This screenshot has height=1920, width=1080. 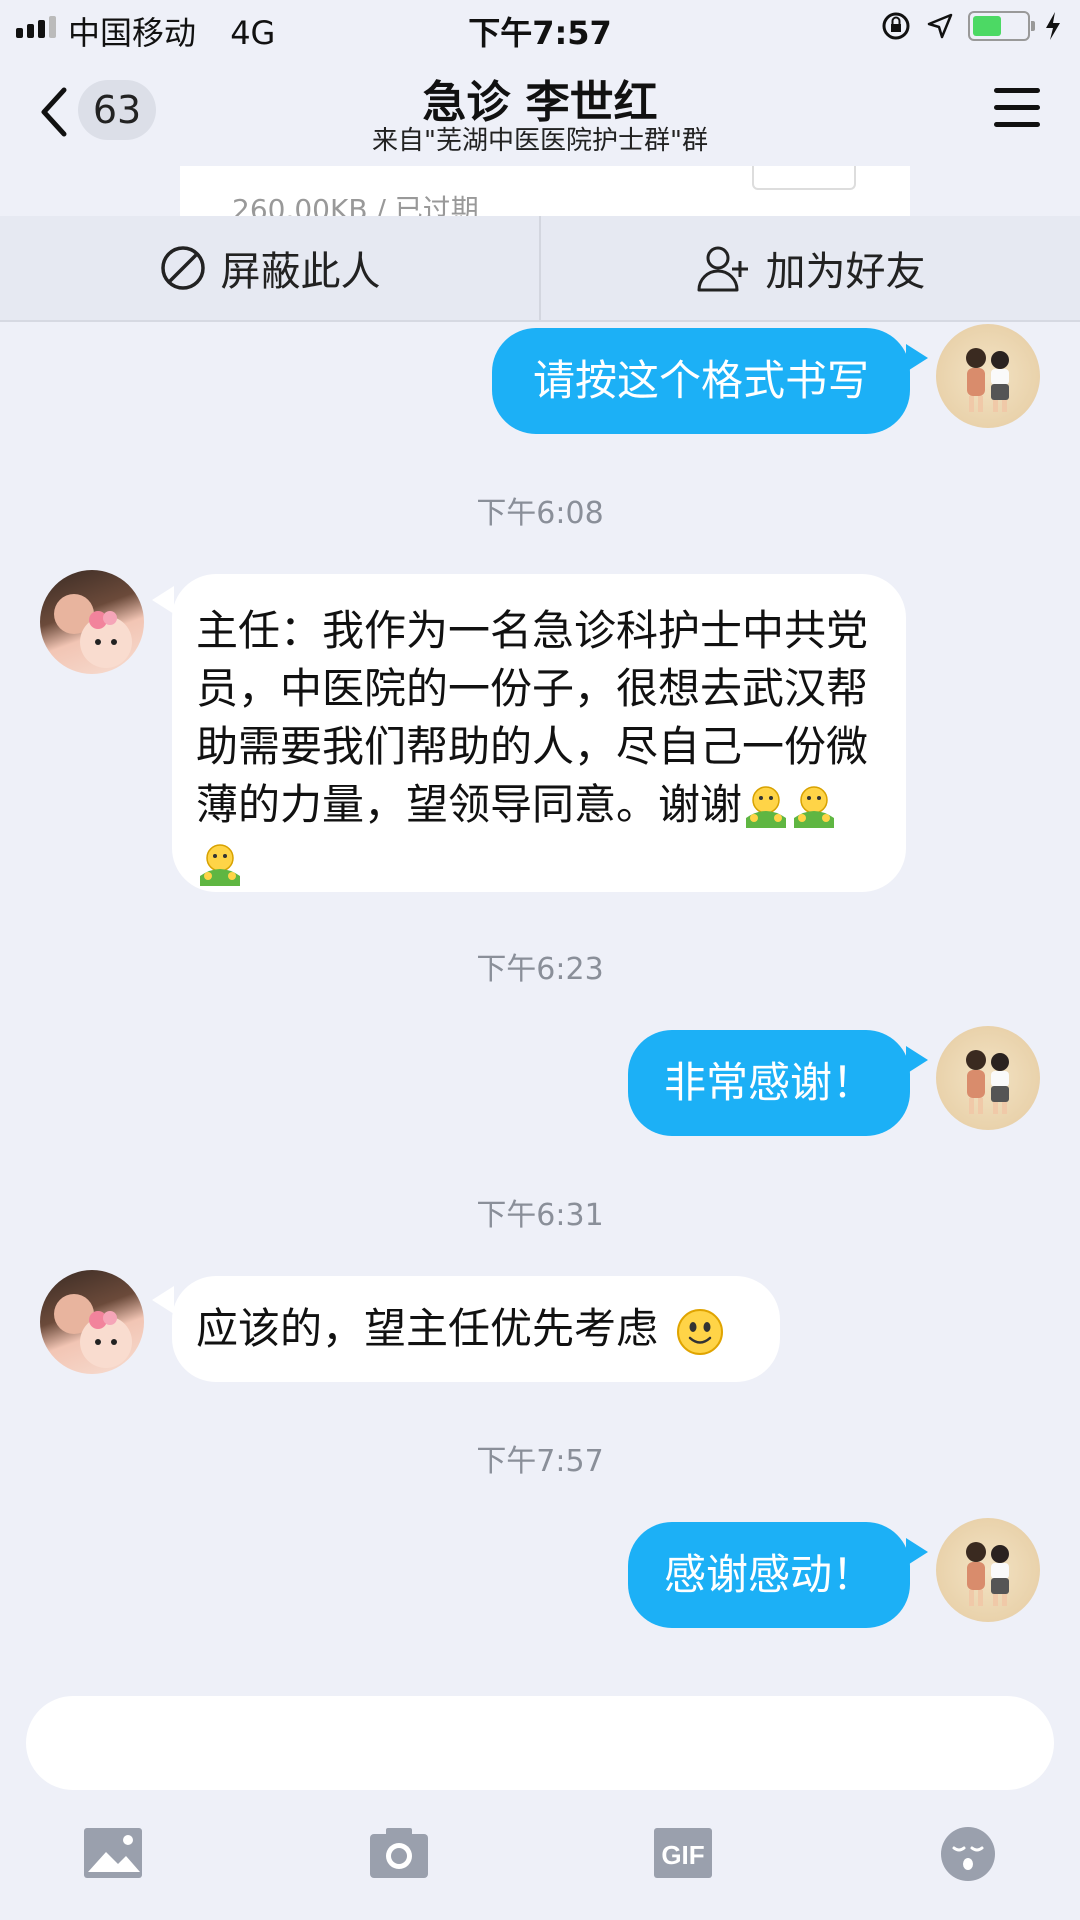 I want to click on message-bubble-outgoing: 非常感谢！, so click(x=769, y=1083).